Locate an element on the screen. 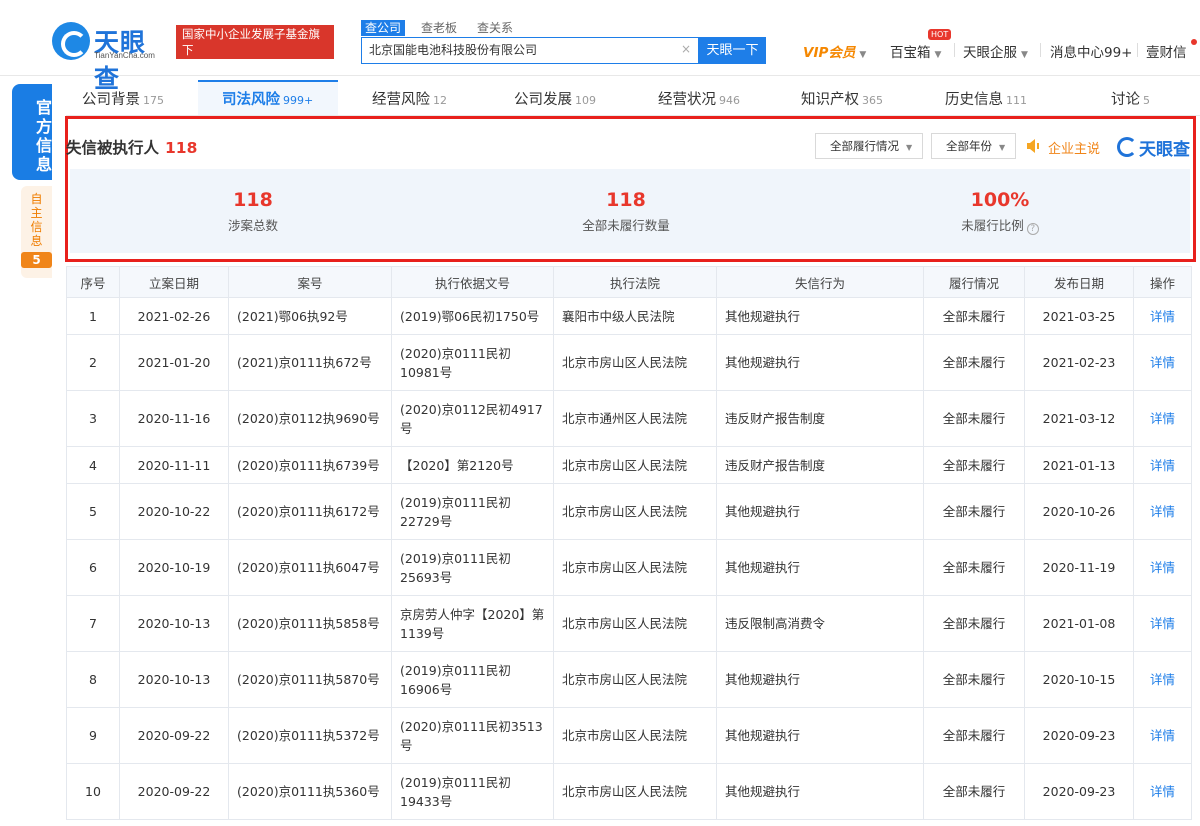 The height and width of the screenshot is (826, 1200). col-header: 失信行为 is located at coordinates (820, 282).